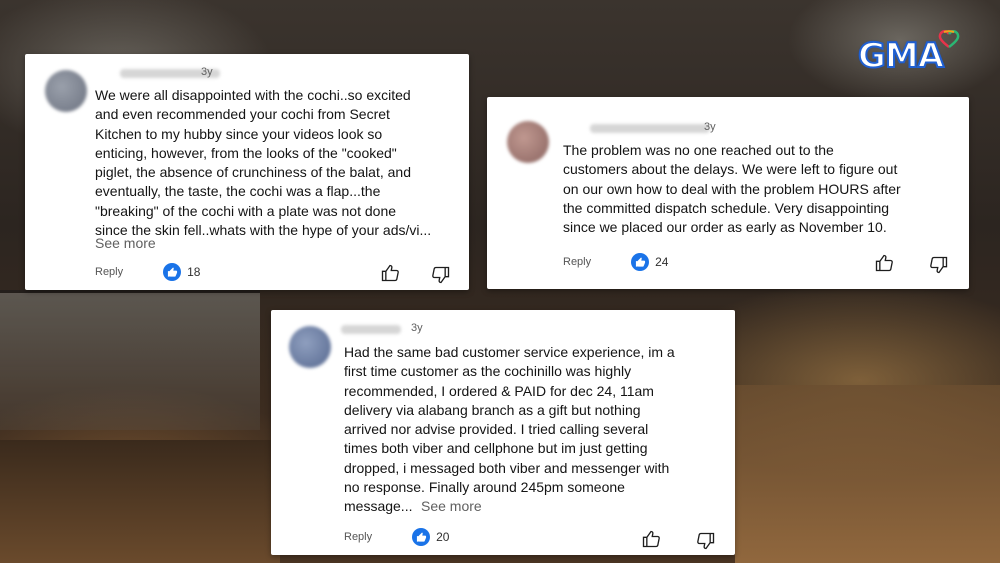  I want to click on logo-text: GMA, so click(901, 56).